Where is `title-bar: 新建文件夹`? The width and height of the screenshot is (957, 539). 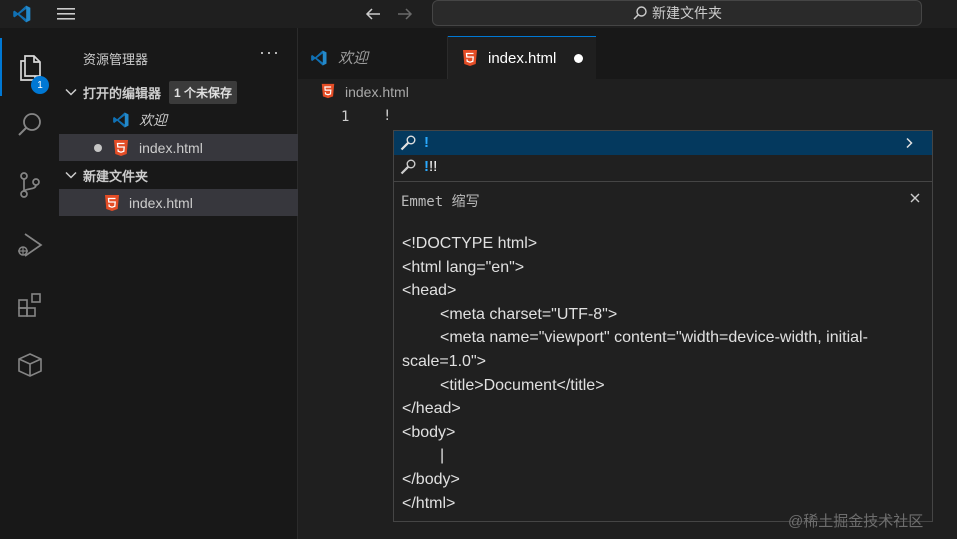 title-bar: 新建文件夹 is located at coordinates (478, 14).